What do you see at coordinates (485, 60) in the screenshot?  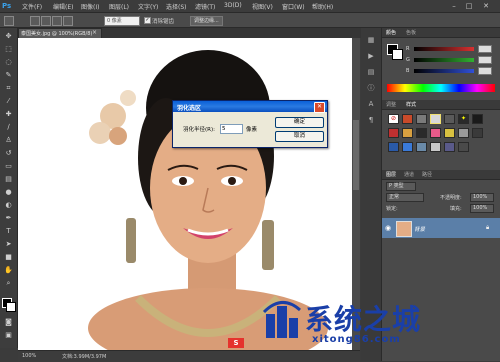 I see `green-value-field` at bounding box center [485, 60].